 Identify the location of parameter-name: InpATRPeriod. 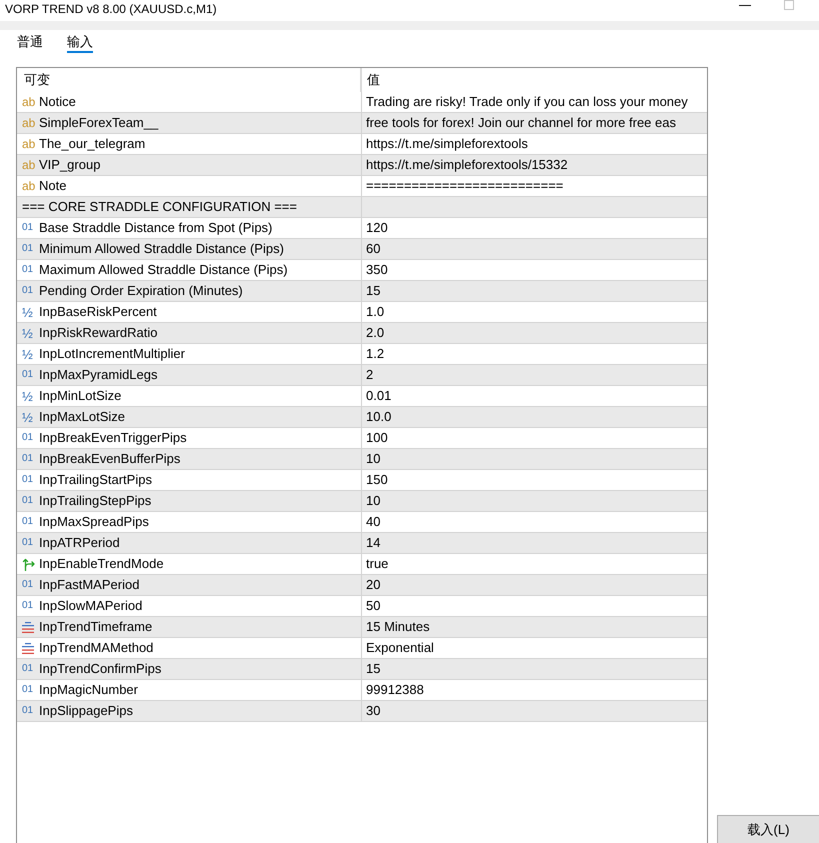
(79, 543).